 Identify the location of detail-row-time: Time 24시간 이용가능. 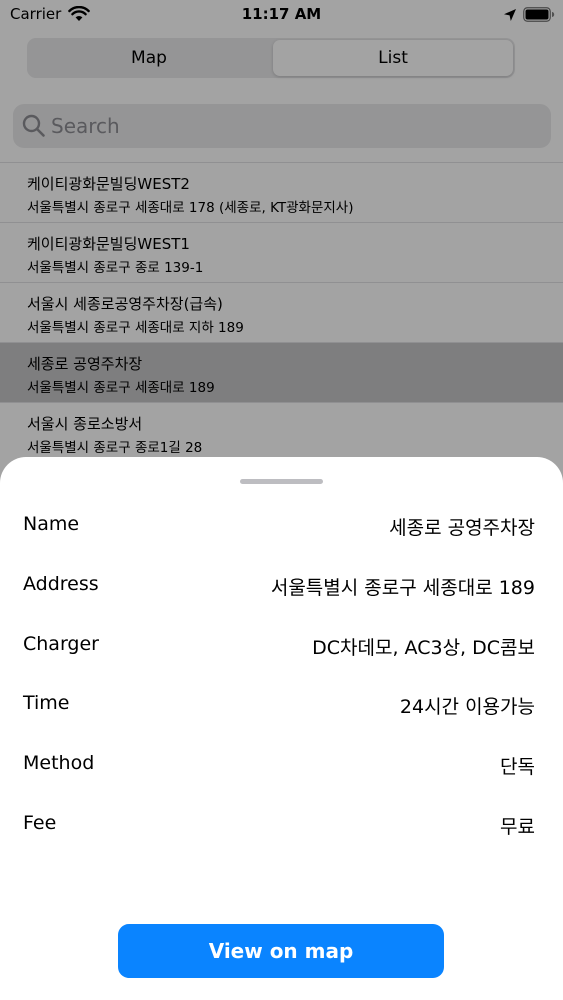
(281, 704).